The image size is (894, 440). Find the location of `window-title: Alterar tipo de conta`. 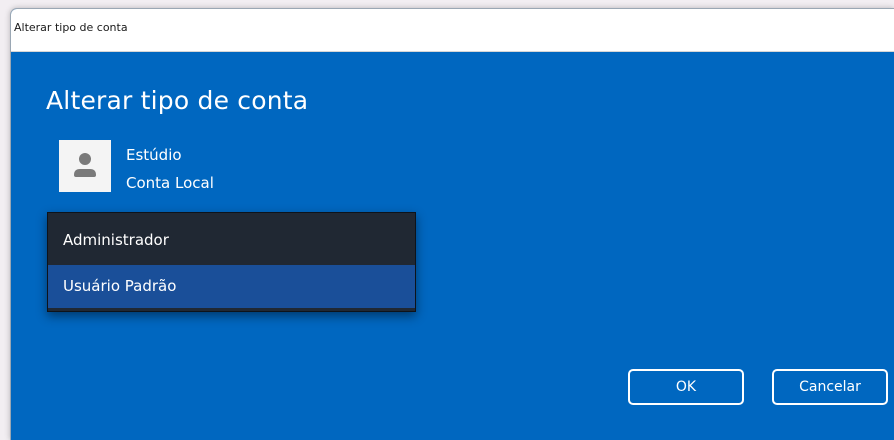

window-title: Alterar tipo de conta is located at coordinates (71, 27).